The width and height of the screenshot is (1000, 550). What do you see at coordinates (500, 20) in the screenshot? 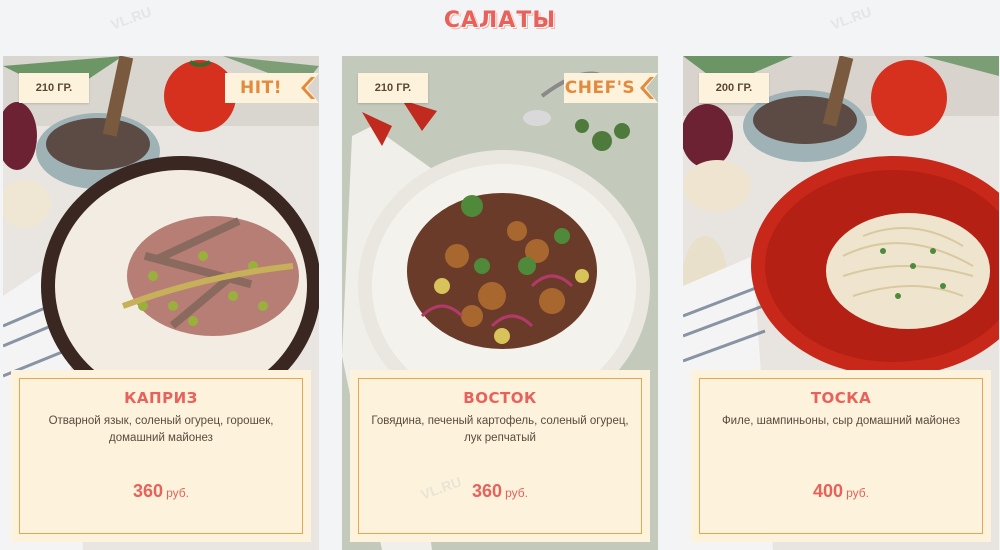
I see `section-title: САЛАТЫ` at bounding box center [500, 20].